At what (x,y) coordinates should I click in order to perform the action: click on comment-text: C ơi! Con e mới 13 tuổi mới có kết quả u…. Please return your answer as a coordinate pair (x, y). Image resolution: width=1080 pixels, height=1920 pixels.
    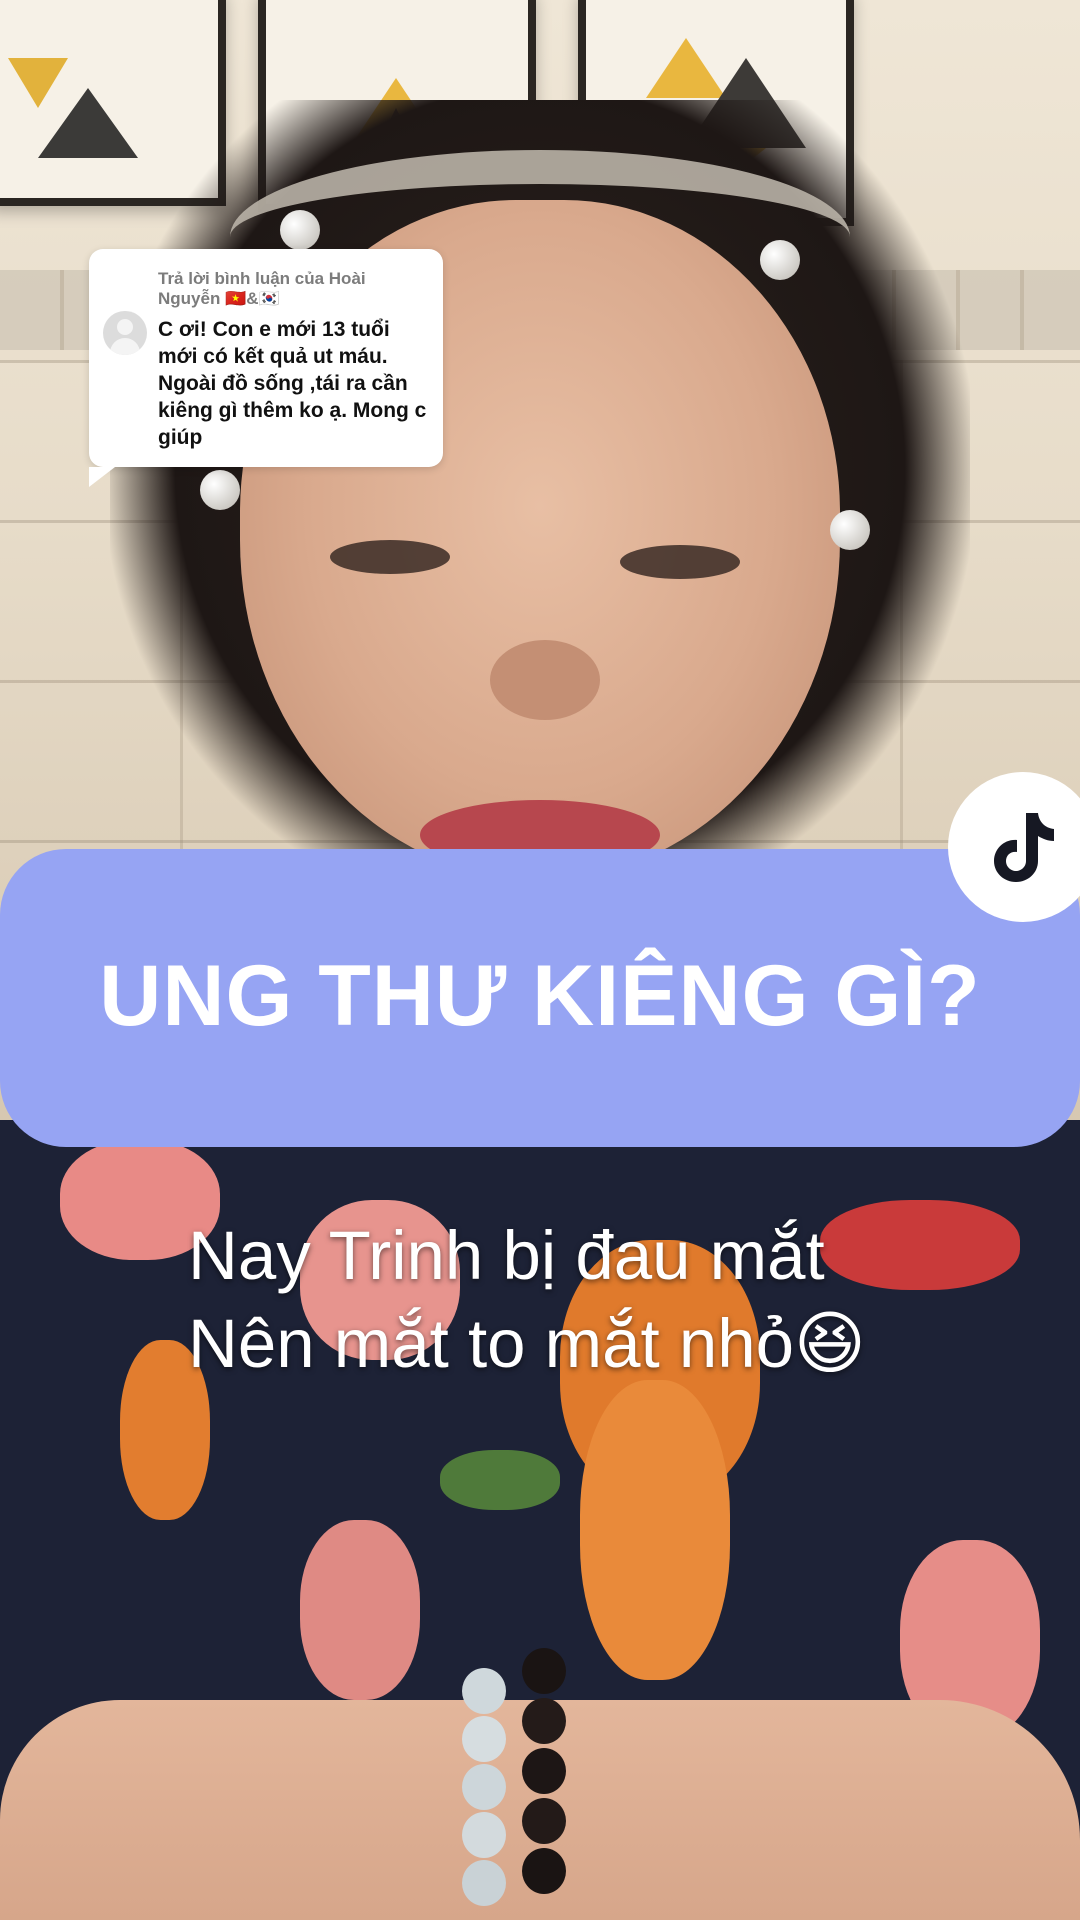
    Looking at the image, I should click on (292, 383).